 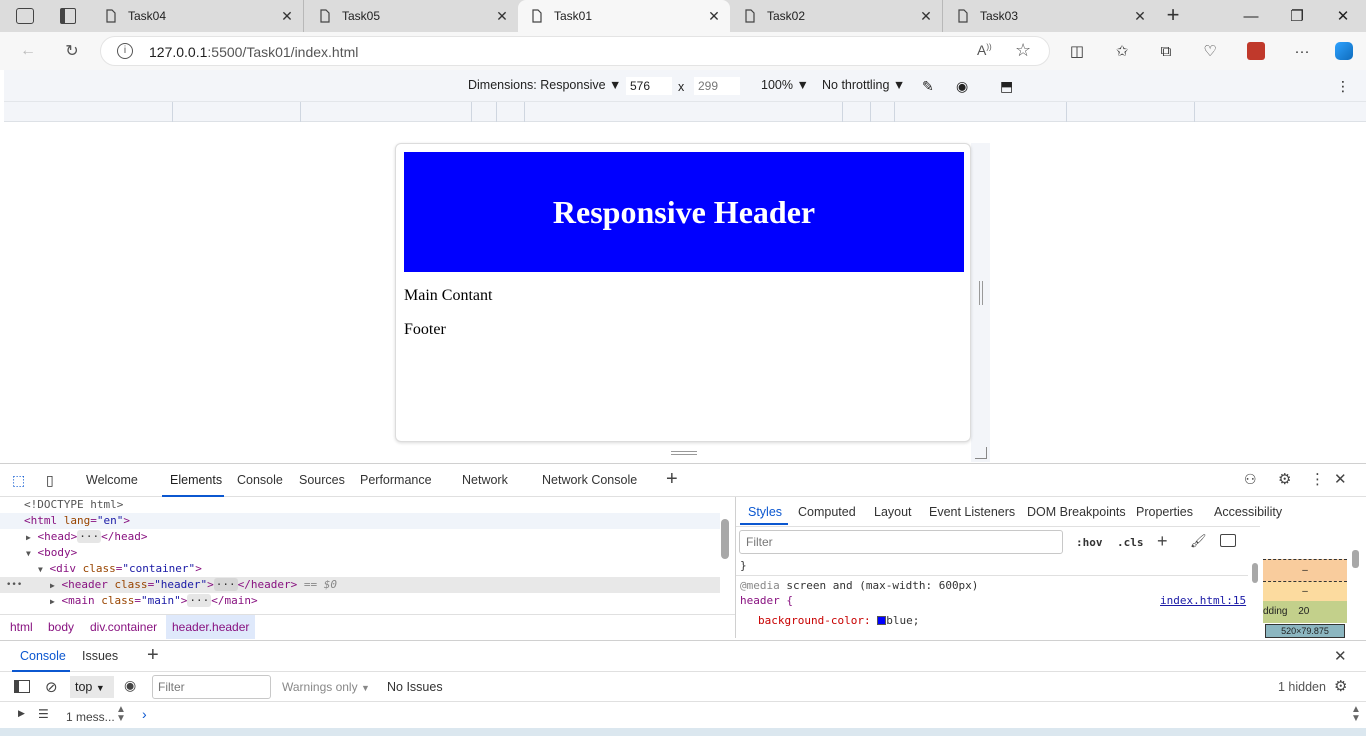 What do you see at coordinates (928, 86) in the screenshot?
I see `eyedropper-icon: ✎` at bounding box center [928, 86].